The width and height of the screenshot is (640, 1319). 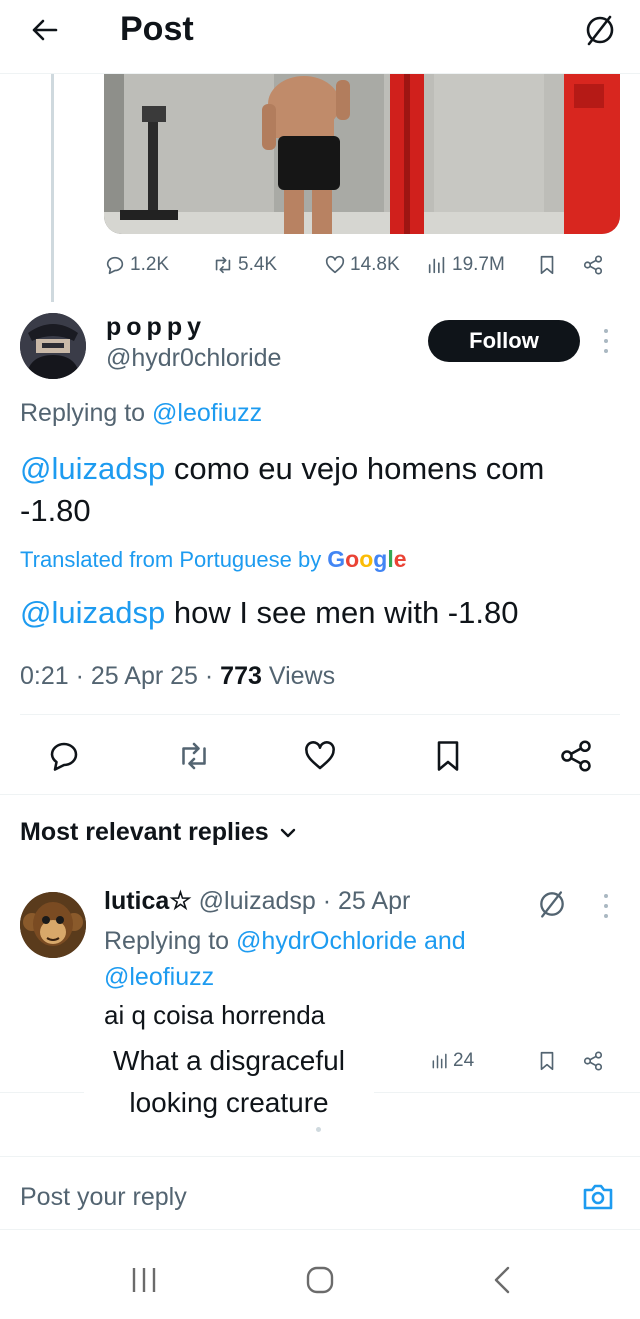 I want to click on recents-button, so click(x=144, y=1280).